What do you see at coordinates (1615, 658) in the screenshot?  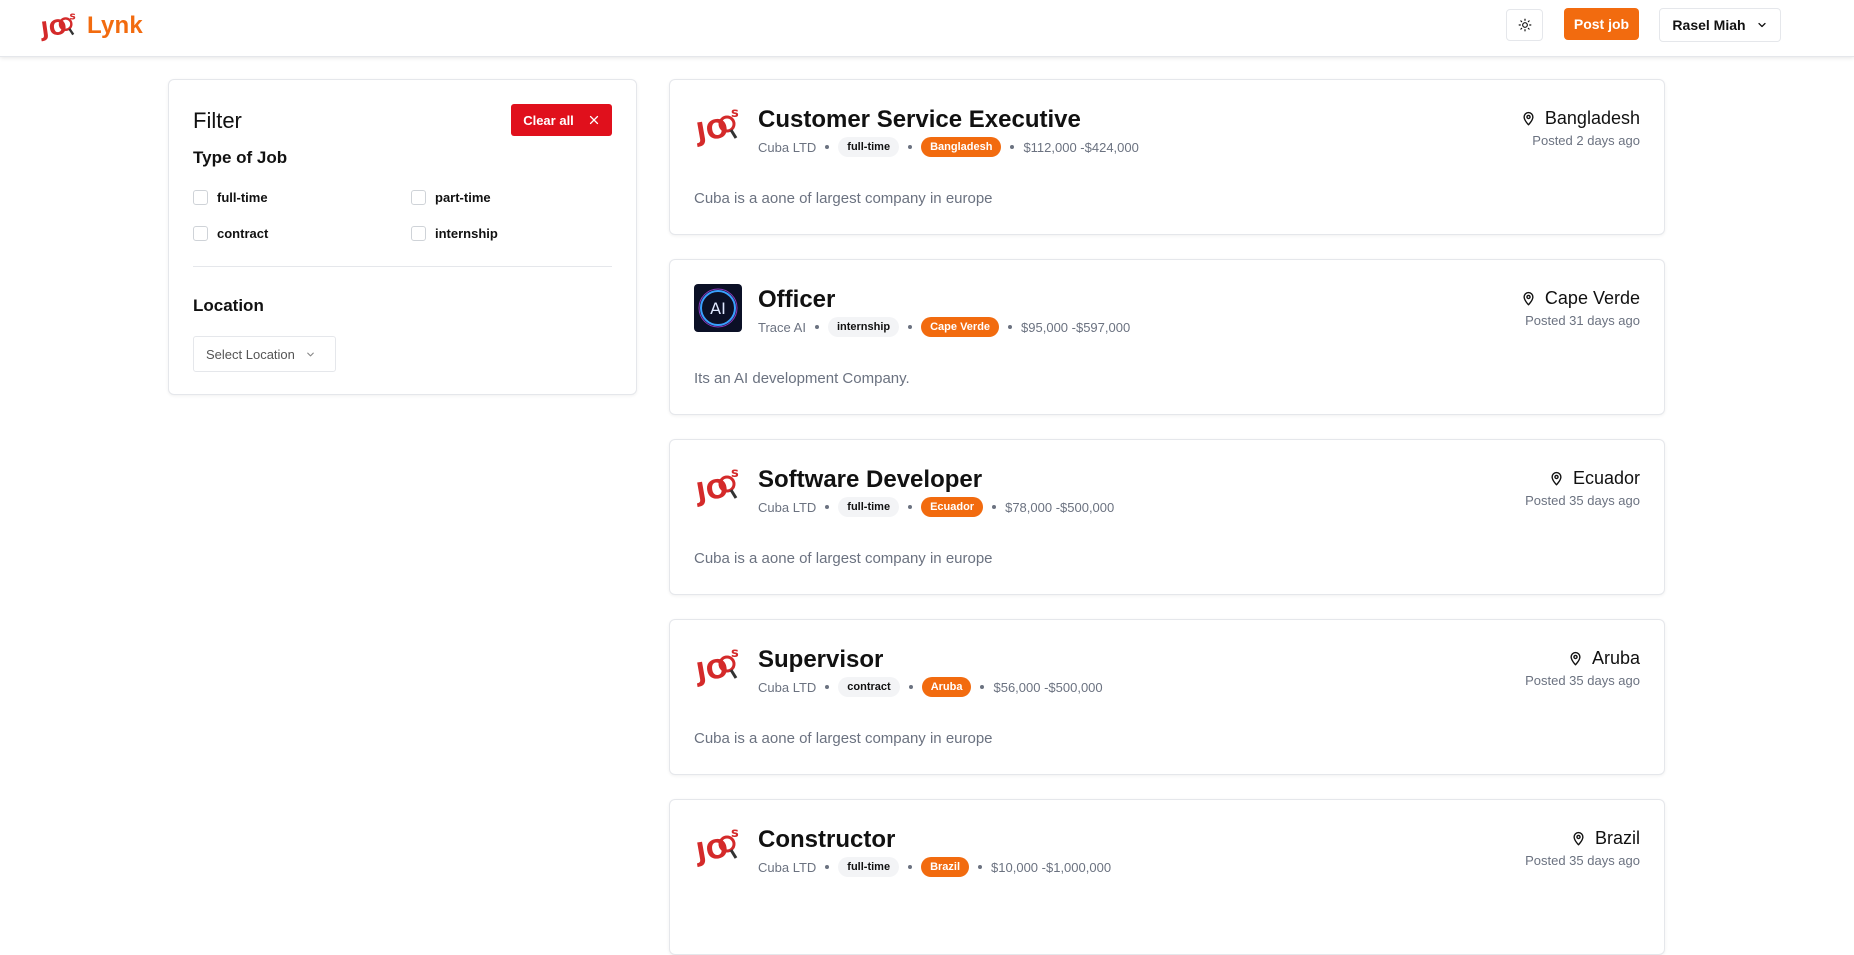 I see `job-location: Aruba` at bounding box center [1615, 658].